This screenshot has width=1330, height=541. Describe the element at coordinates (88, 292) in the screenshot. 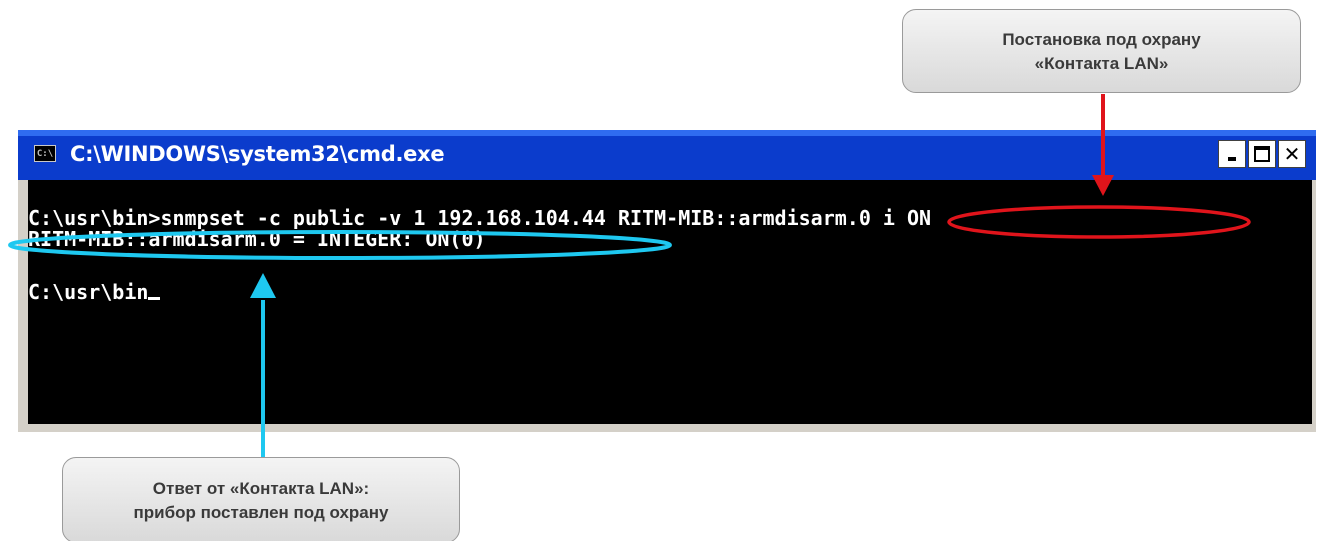

I see `prompt-text: C:\usr\bin` at that location.